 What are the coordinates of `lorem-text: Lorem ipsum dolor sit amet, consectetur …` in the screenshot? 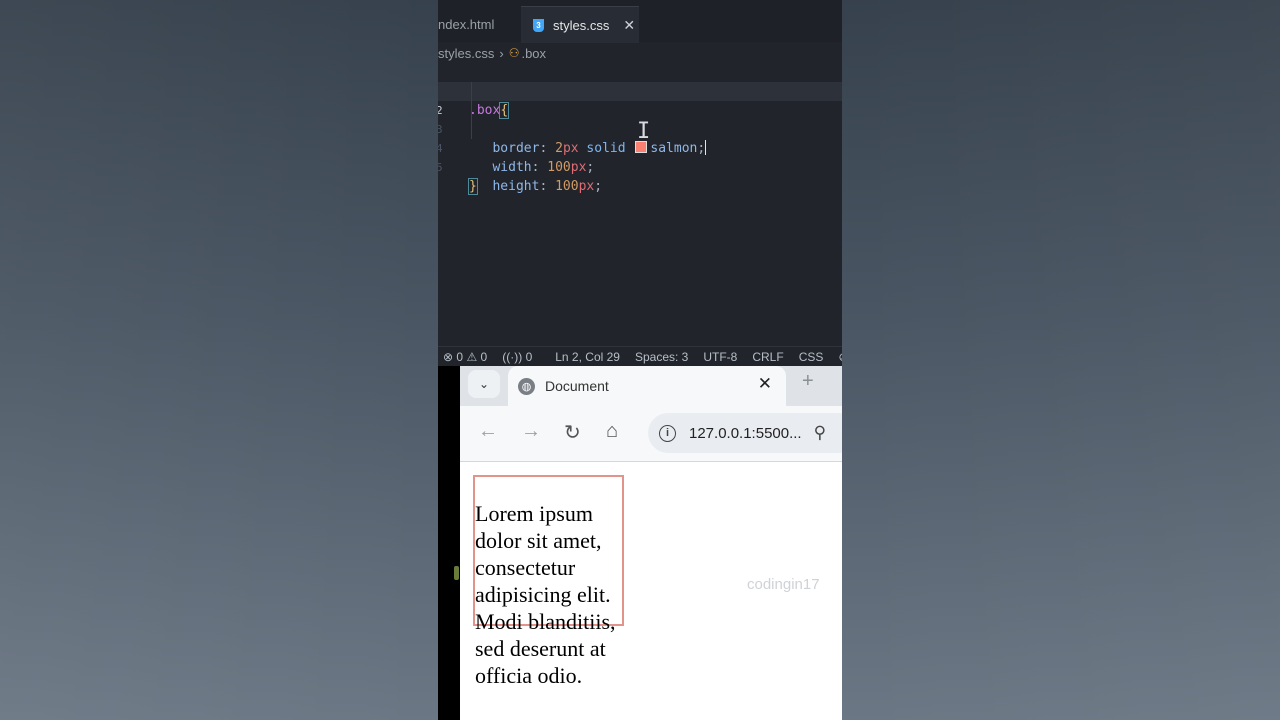 It's located at (545, 594).